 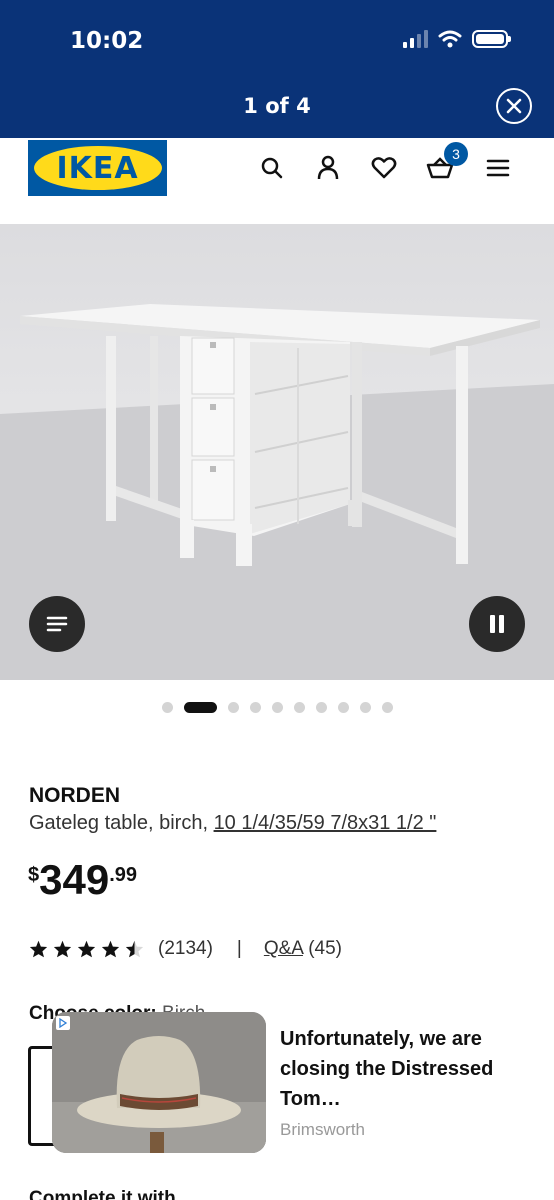 I want to click on adchoices-icon, so click(x=63, y=1023).